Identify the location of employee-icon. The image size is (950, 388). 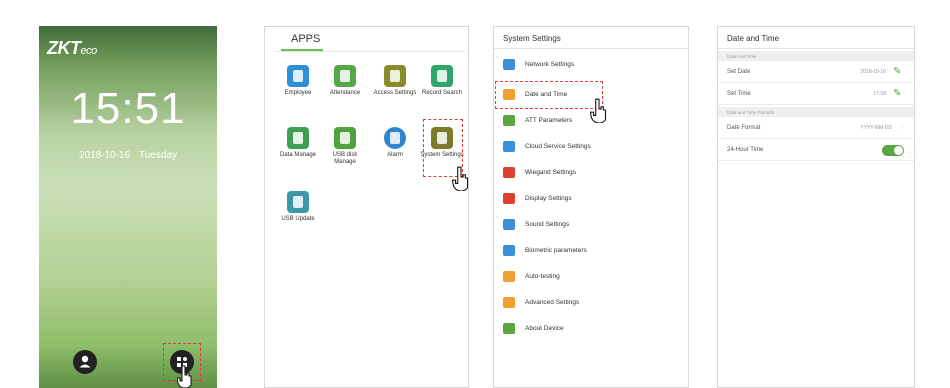
(298, 76).